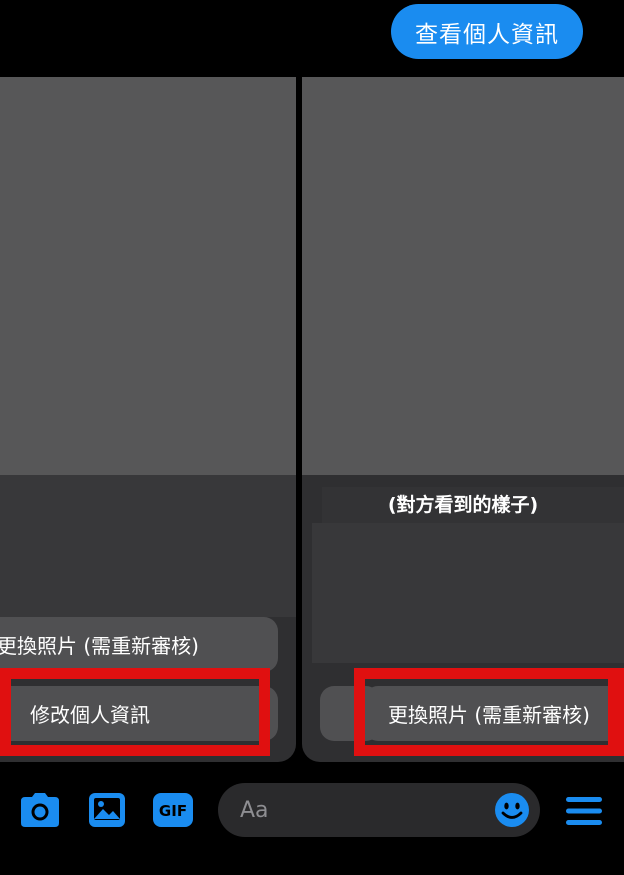 This screenshot has height=875, width=624. I want to click on message-composer: GIF, so click(312, 810).